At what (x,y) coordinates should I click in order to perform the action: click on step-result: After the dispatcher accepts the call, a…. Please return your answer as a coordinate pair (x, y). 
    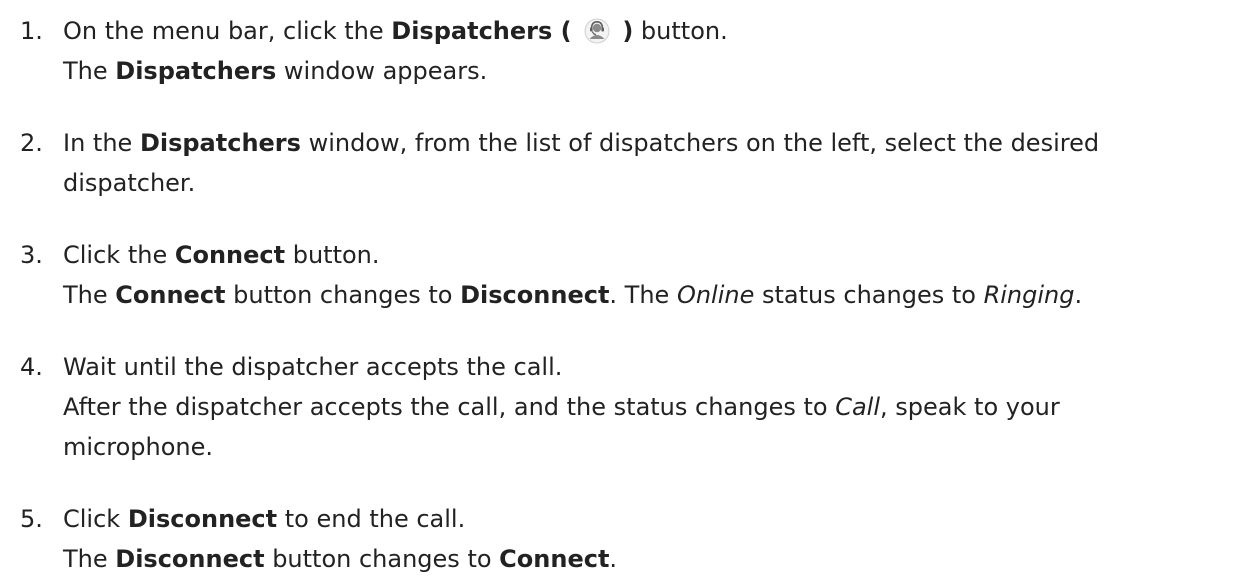
    Looking at the image, I should click on (561, 407).